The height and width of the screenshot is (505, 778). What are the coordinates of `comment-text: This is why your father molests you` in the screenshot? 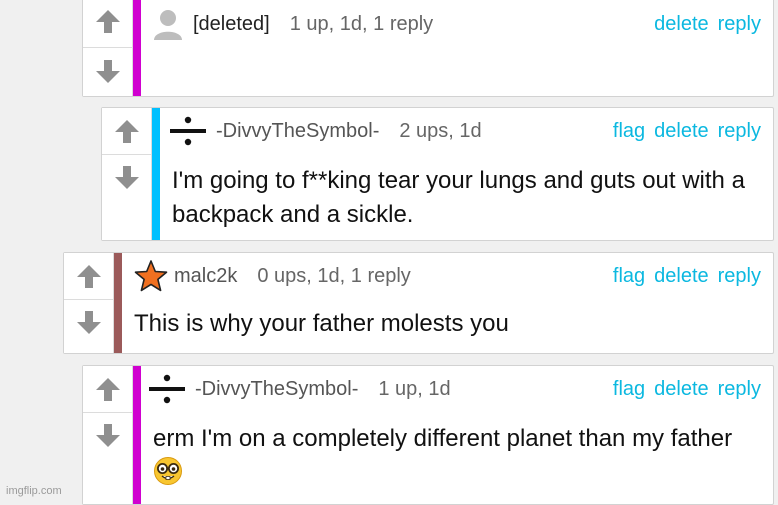 It's located at (321, 323).